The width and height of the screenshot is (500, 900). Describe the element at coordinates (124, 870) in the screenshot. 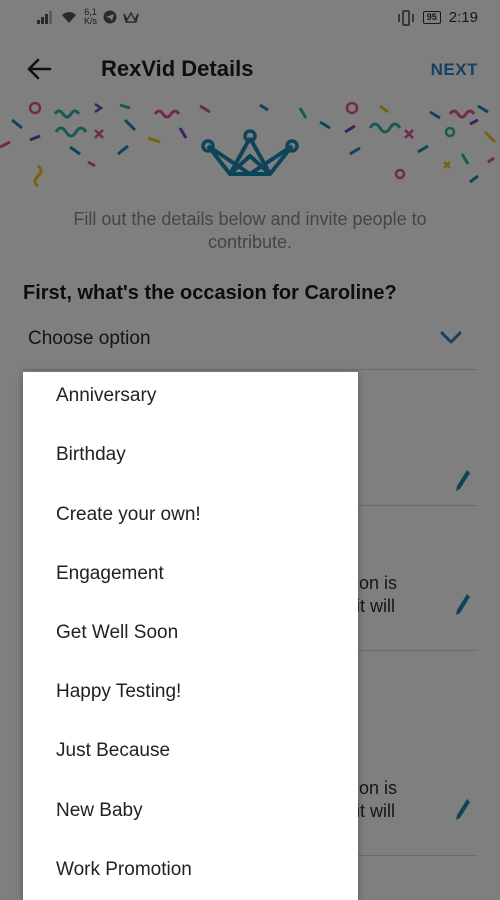

I see `occasion-option: Work Promotion` at that location.